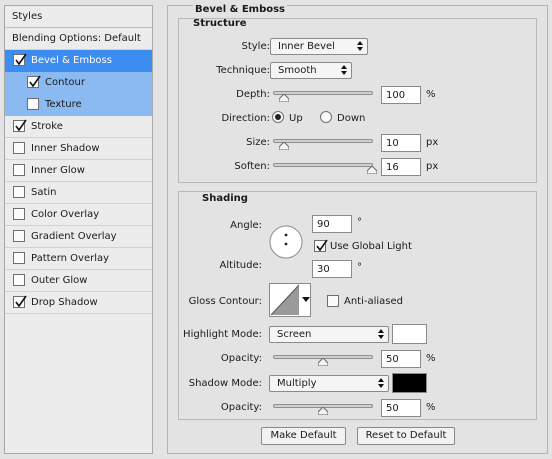 This screenshot has width=552, height=459. Describe the element at coordinates (19, 148) in the screenshot. I see `inner-shadow-checkbox` at that location.